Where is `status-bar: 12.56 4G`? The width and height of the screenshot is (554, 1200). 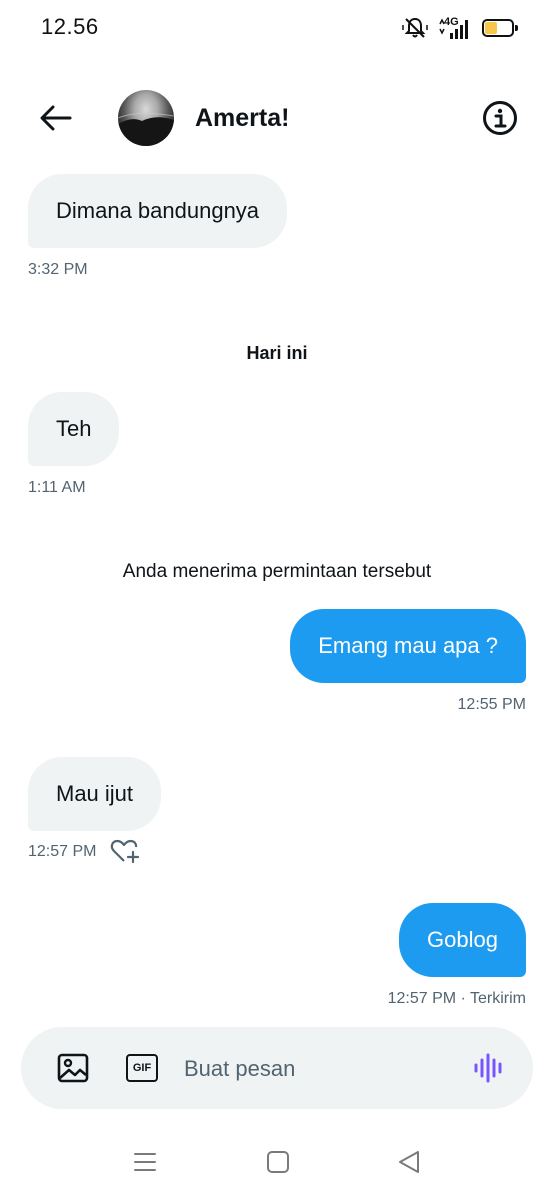 status-bar: 12.56 4G is located at coordinates (277, 28).